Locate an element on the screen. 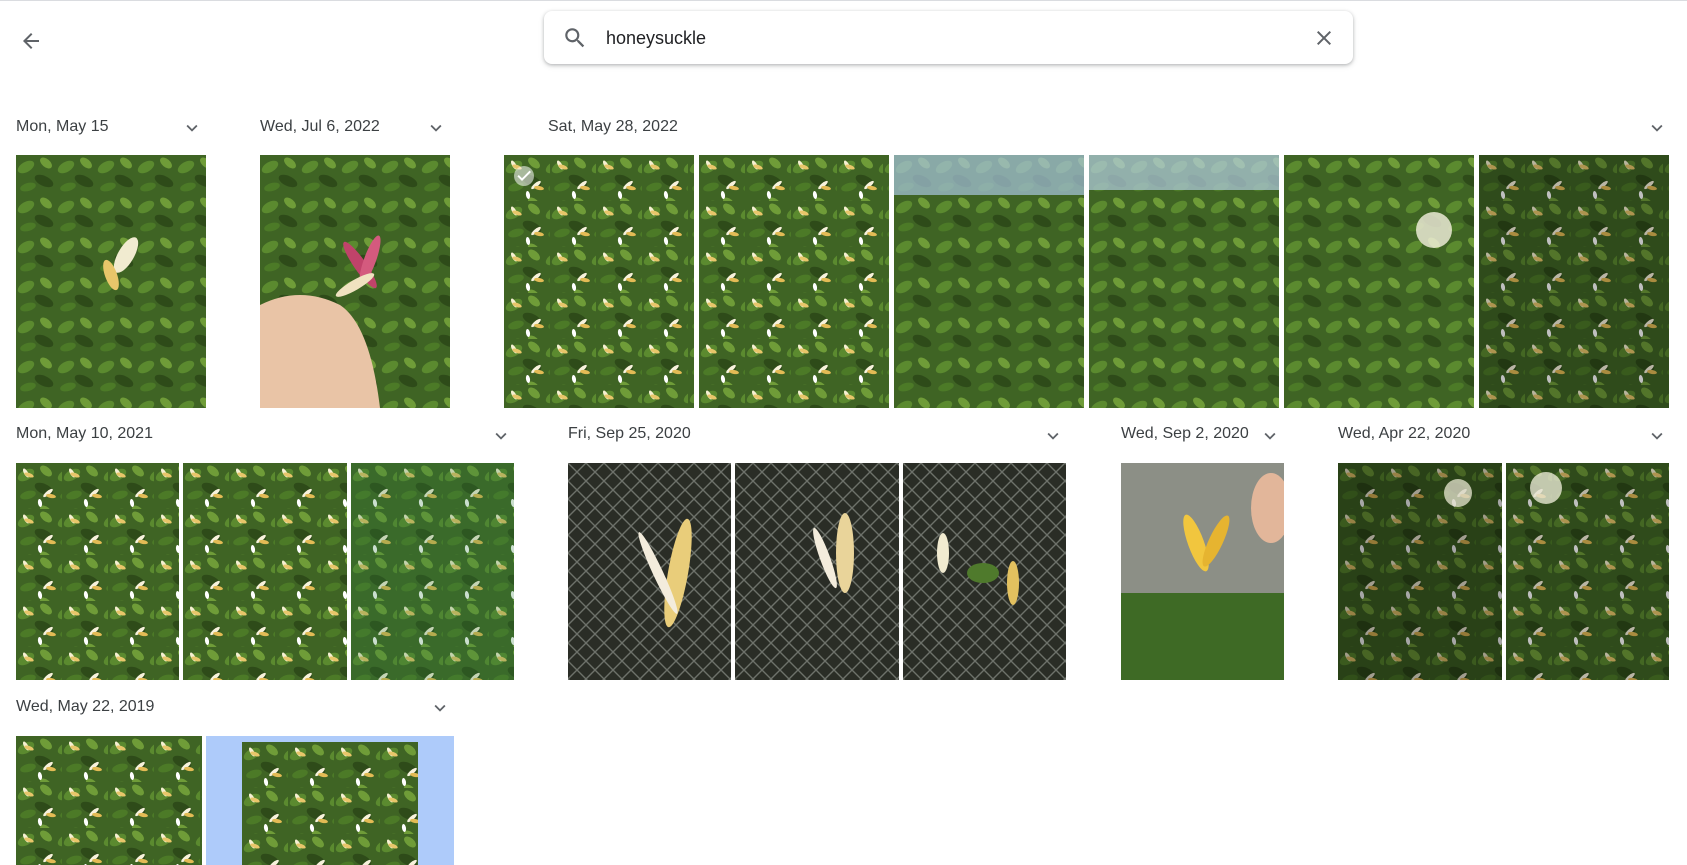  date-group-header: Wed, Sep 2, 2020 is located at coordinates (1185, 434).